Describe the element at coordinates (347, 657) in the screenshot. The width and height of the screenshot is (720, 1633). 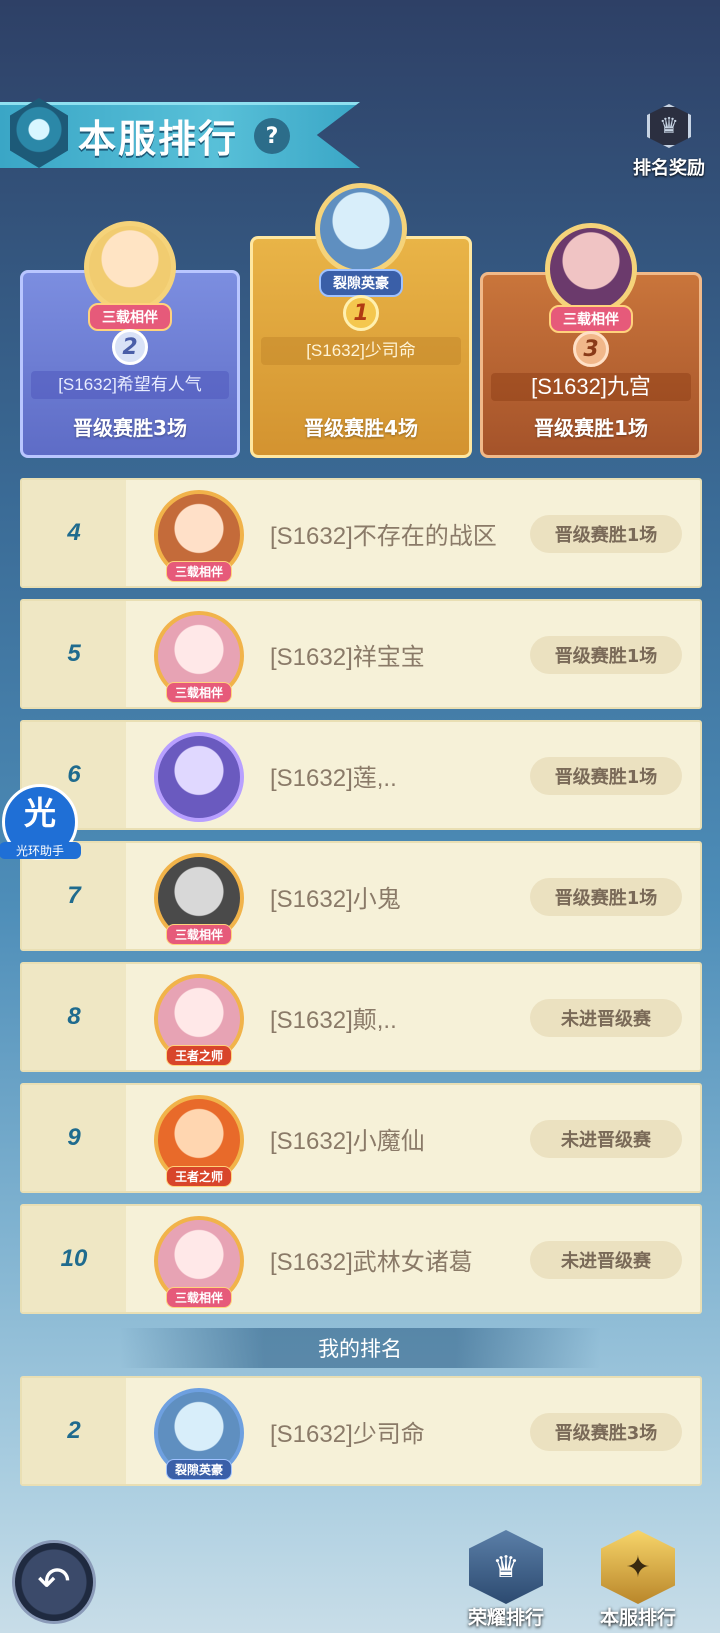
I see `player-name: [S1632]祥宝宝` at that location.